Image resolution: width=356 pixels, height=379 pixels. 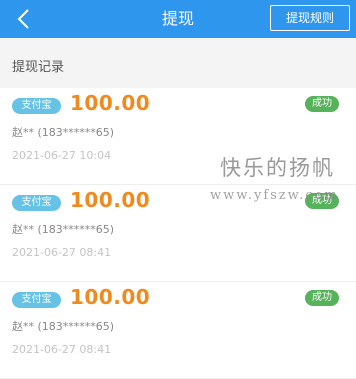 I want to click on withdraw-rules-button: 提现规则, so click(x=310, y=18).